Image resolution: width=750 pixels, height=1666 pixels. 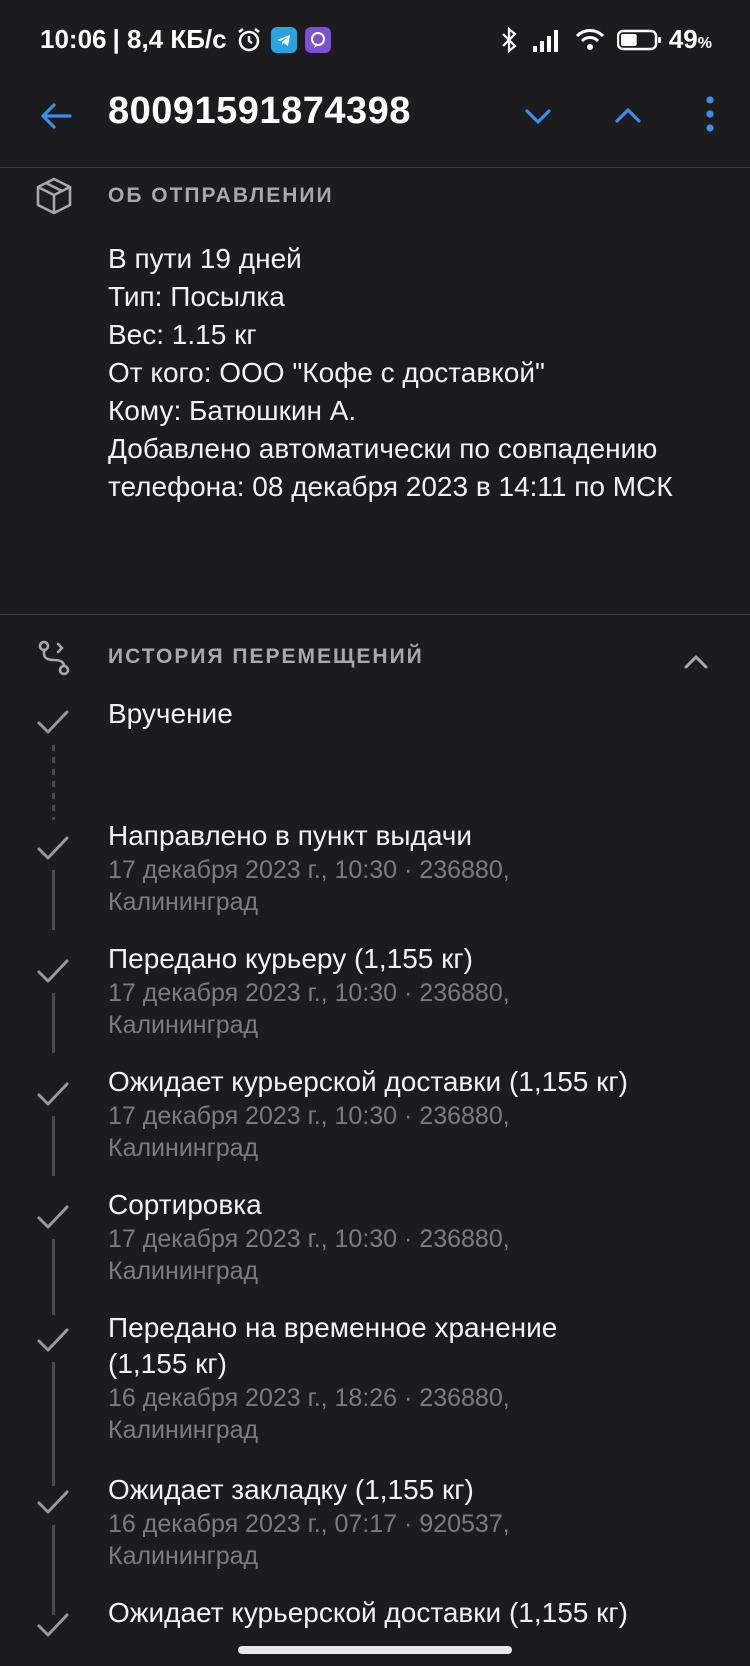 I want to click on about-line: Вес: 1.15 кг, so click(x=182, y=334).